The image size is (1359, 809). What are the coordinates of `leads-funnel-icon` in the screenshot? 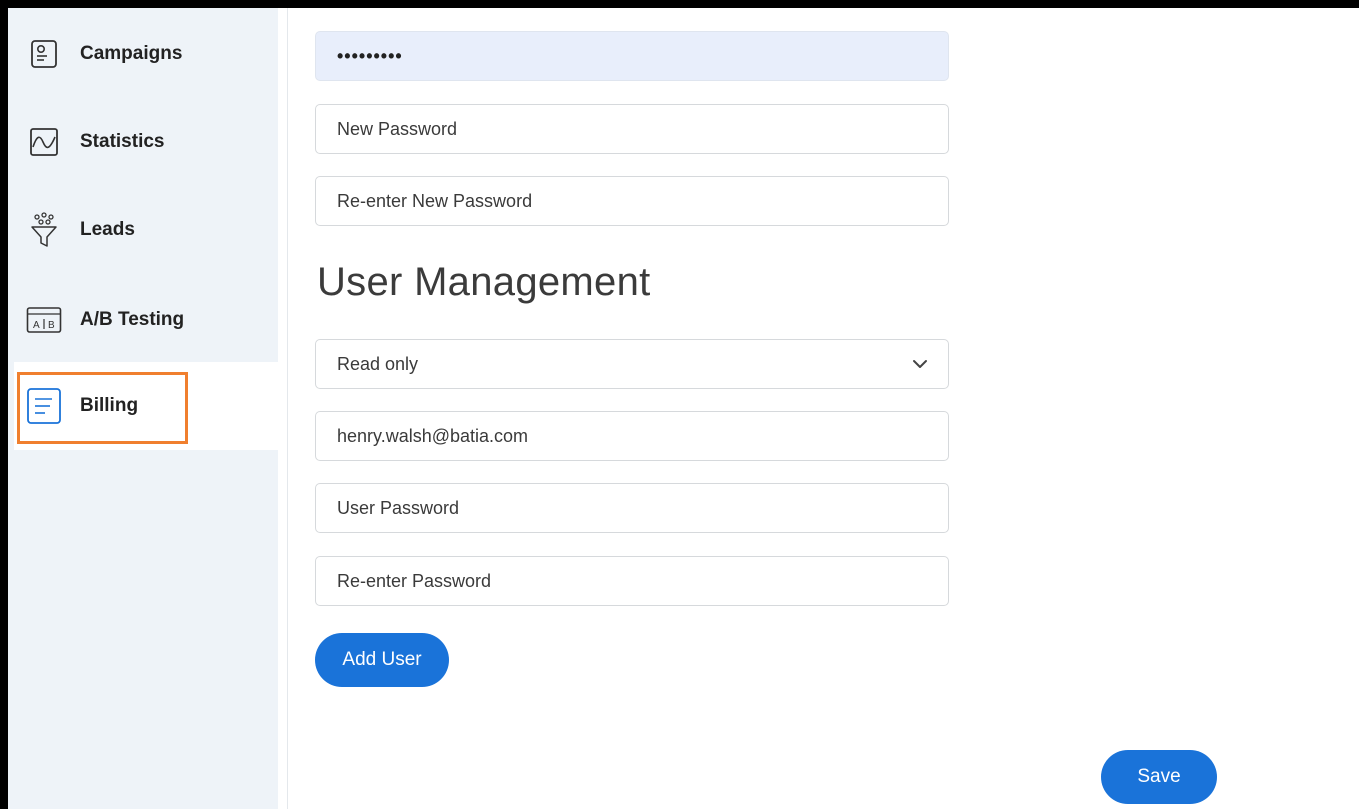 It's located at (44, 230).